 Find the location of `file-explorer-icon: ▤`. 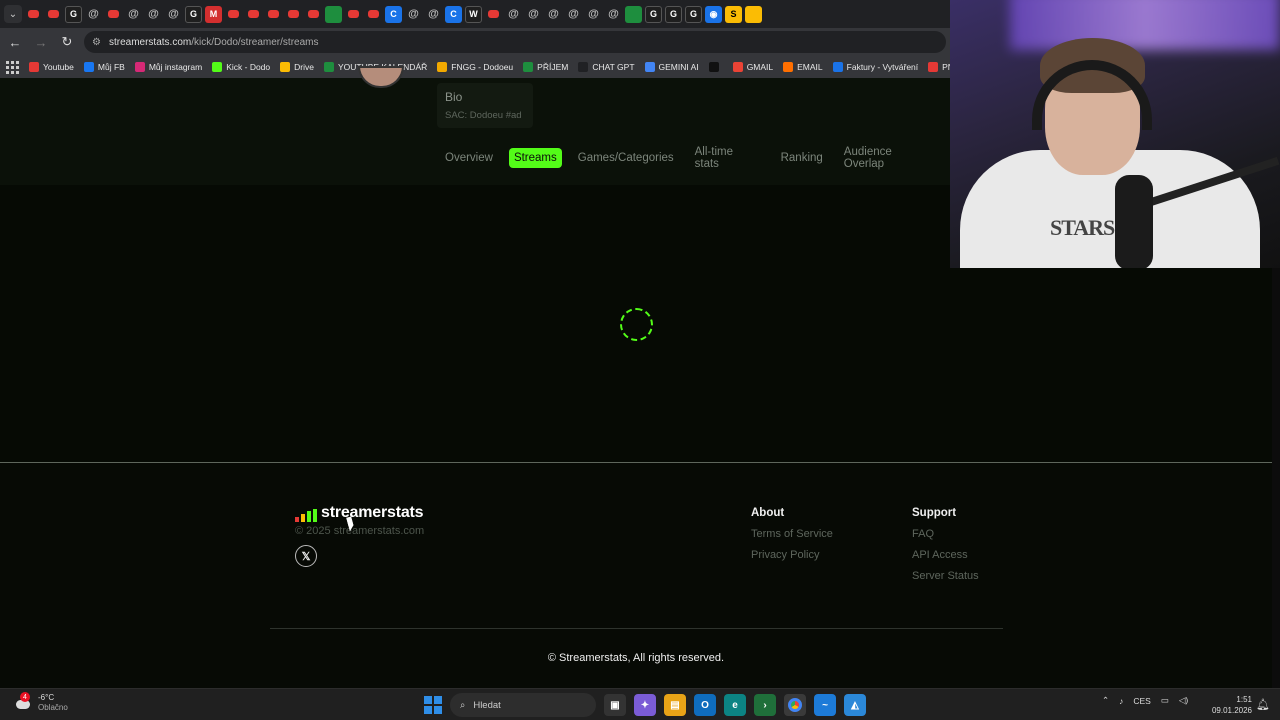

file-explorer-icon: ▤ is located at coordinates (675, 705).